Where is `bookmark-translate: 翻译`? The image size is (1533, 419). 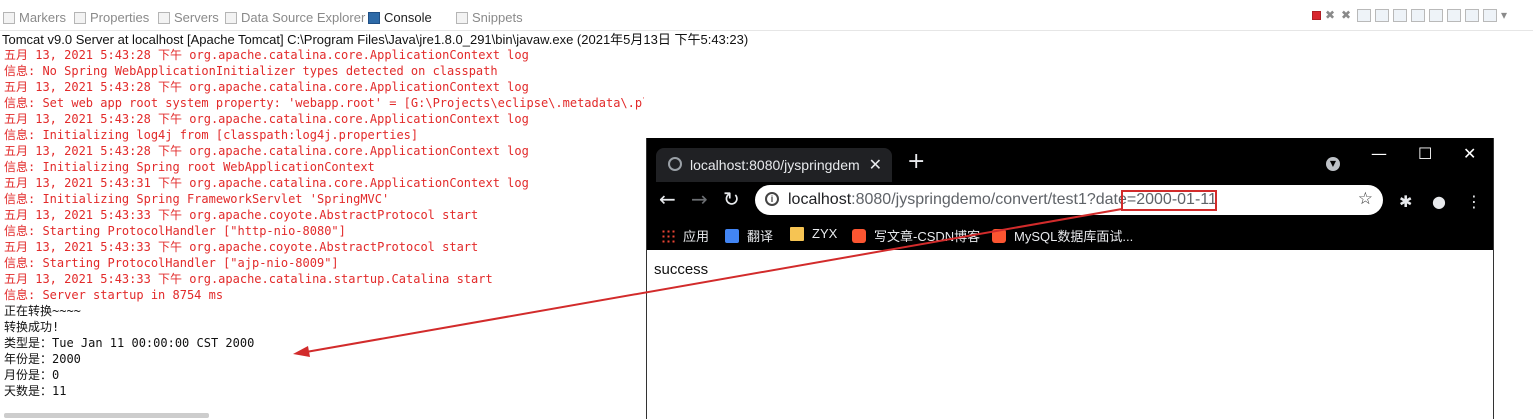 bookmark-translate: 翻译 is located at coordinates (749, 235).